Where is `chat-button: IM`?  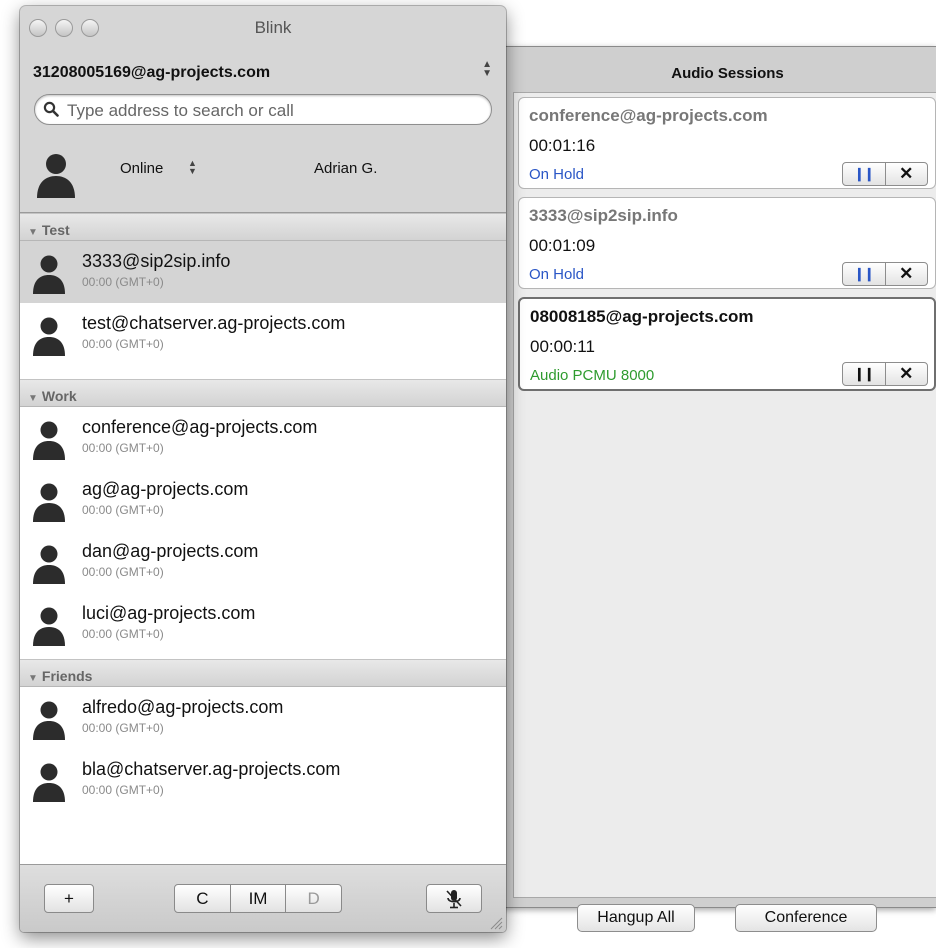
chat-button: IM is located at coordinates (257, 898).